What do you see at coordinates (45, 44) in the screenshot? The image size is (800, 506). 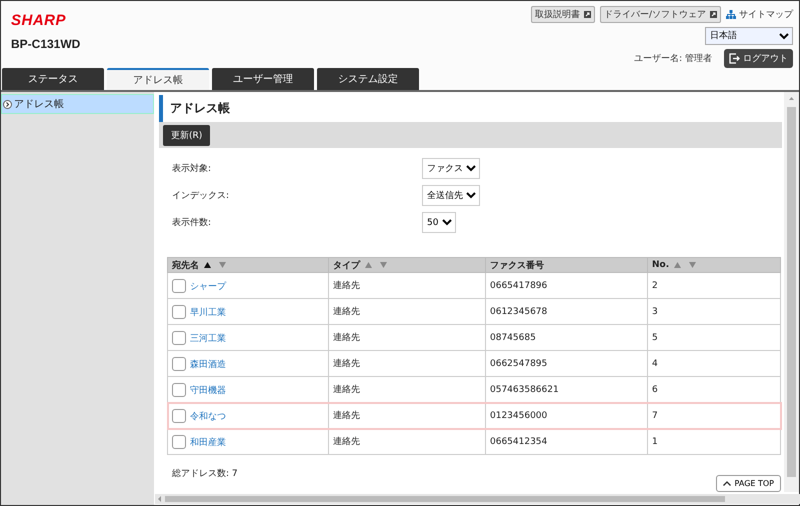 I see `model-name: BP-C131WD` at bounding box center [45, 44].